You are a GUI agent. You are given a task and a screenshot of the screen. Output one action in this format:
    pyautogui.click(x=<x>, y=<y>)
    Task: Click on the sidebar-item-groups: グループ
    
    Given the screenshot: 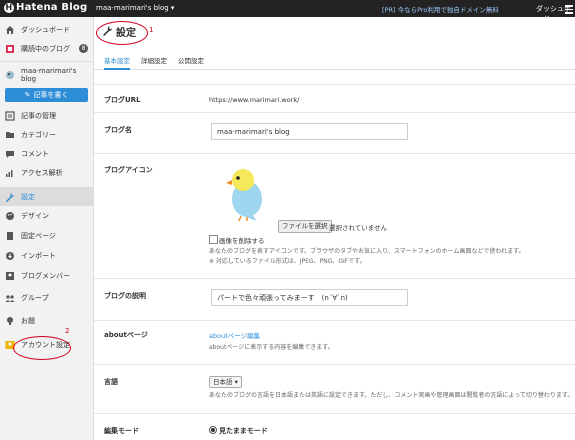 What is the action you would take?
    pyautogui.click(x=46, y=297)
    